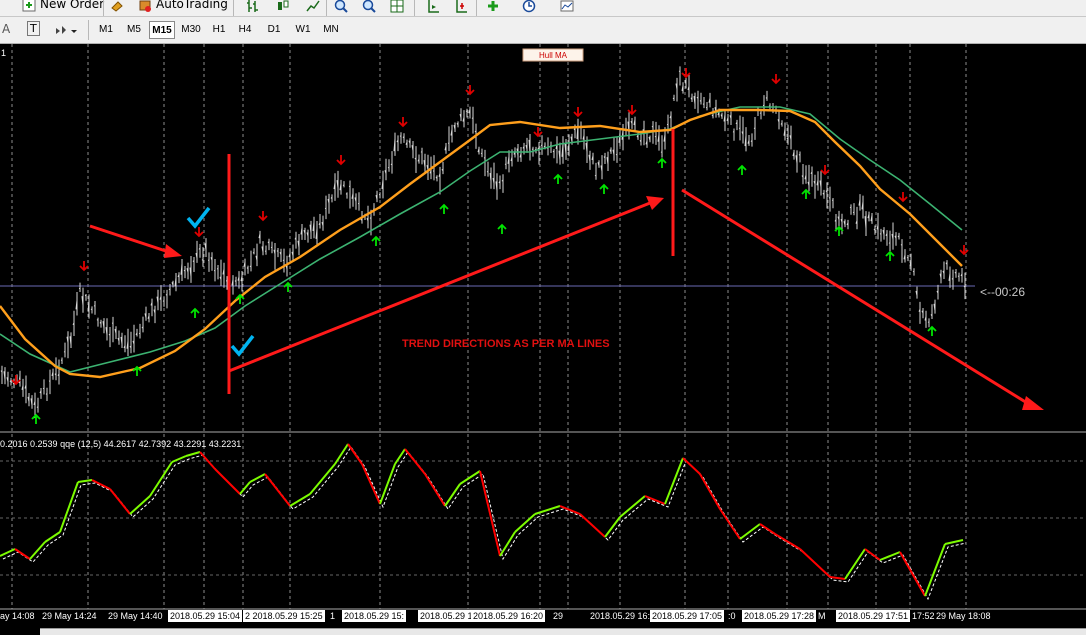 Image resolution: width=1086 pixels, height=635 pixels. I want to click on timeframe-w1-button: W1, so click(303, 30).